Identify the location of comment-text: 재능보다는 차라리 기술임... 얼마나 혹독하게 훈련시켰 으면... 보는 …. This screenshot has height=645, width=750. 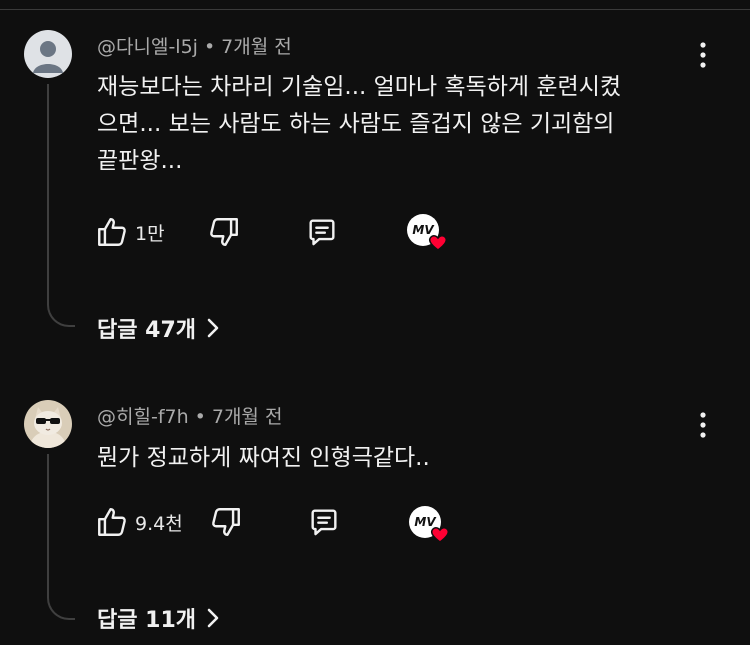
(359, 124).